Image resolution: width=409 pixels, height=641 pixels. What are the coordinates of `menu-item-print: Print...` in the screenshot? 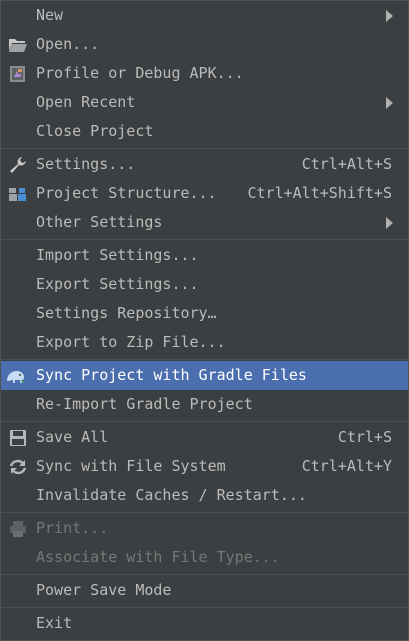 It's located at (204, 528).